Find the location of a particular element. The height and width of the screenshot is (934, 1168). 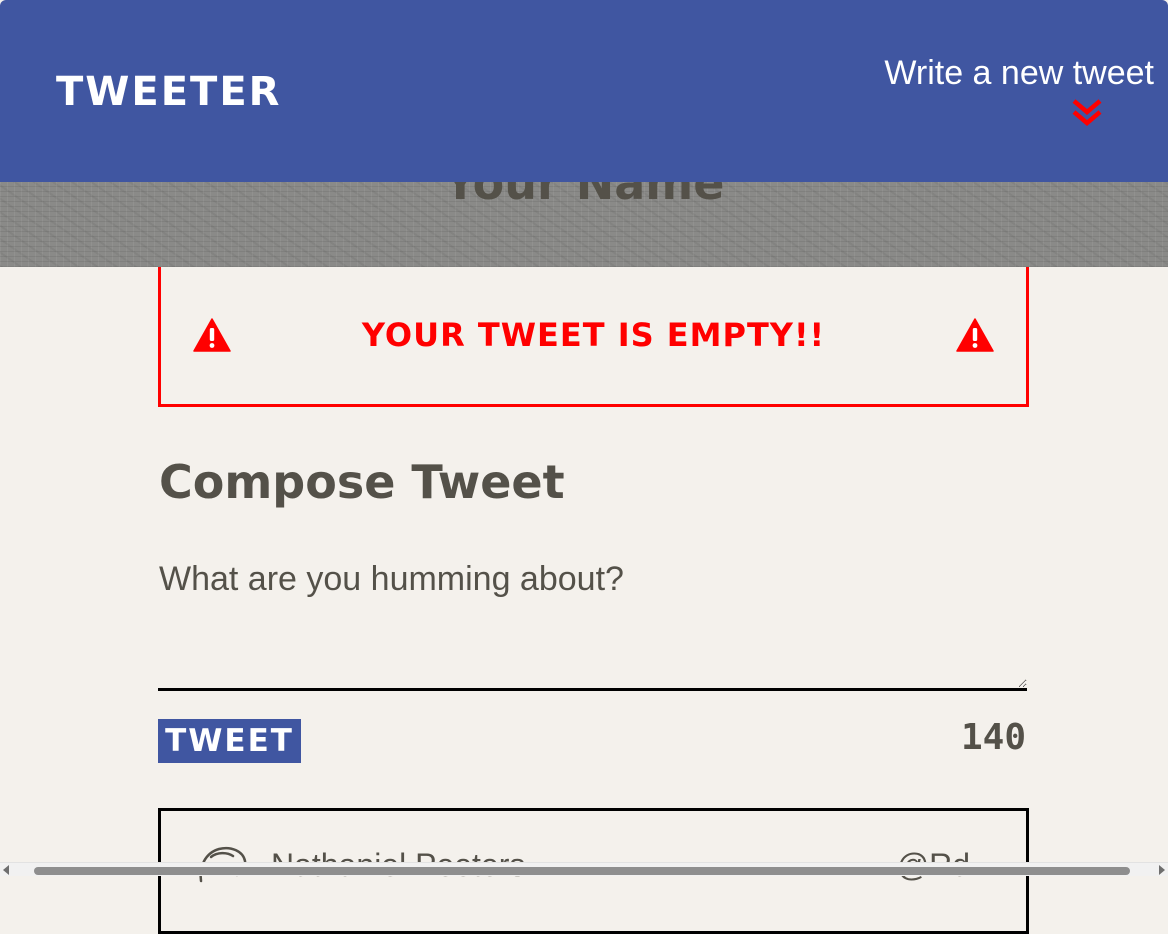

scroll-left-arrow-icon is located at coordinates (7, 870).